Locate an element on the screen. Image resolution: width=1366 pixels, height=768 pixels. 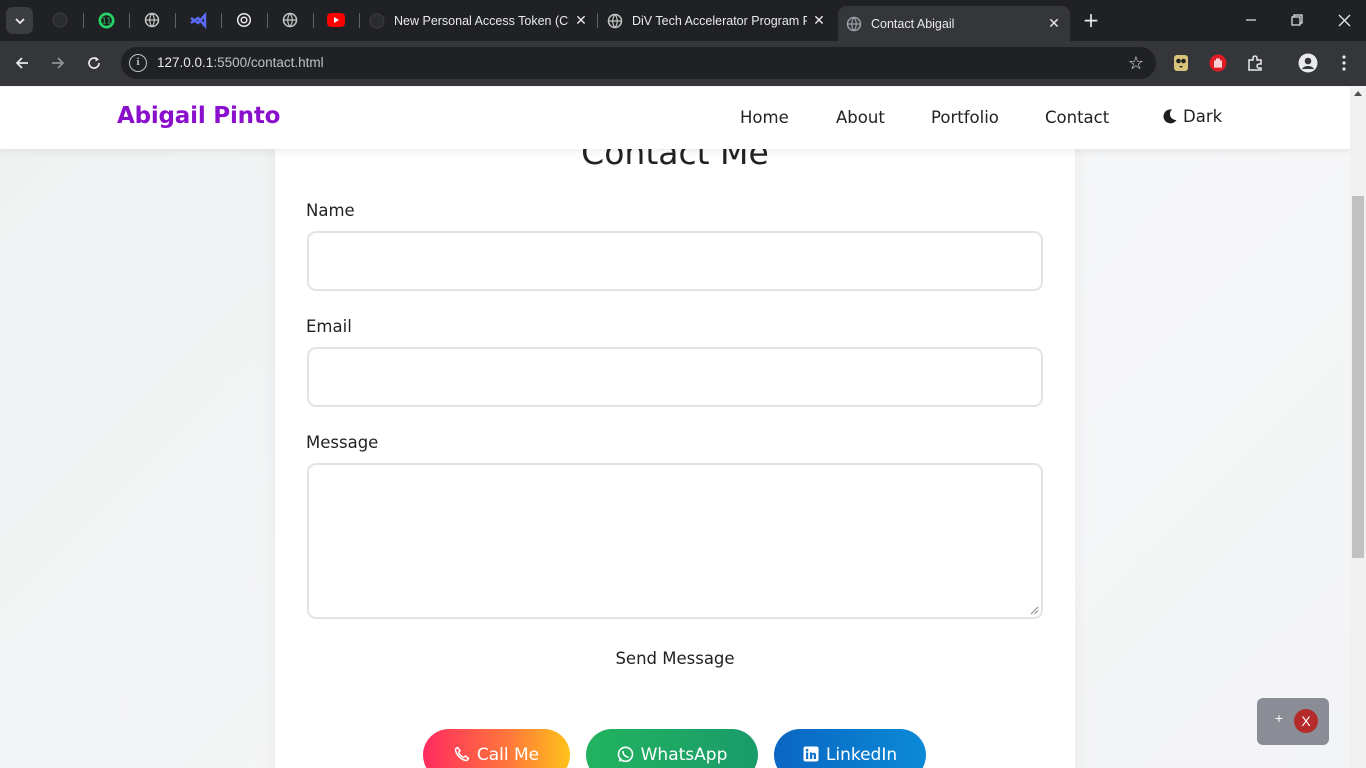
linkedin-label: LinkedIn is located at coordinates (861, 755).